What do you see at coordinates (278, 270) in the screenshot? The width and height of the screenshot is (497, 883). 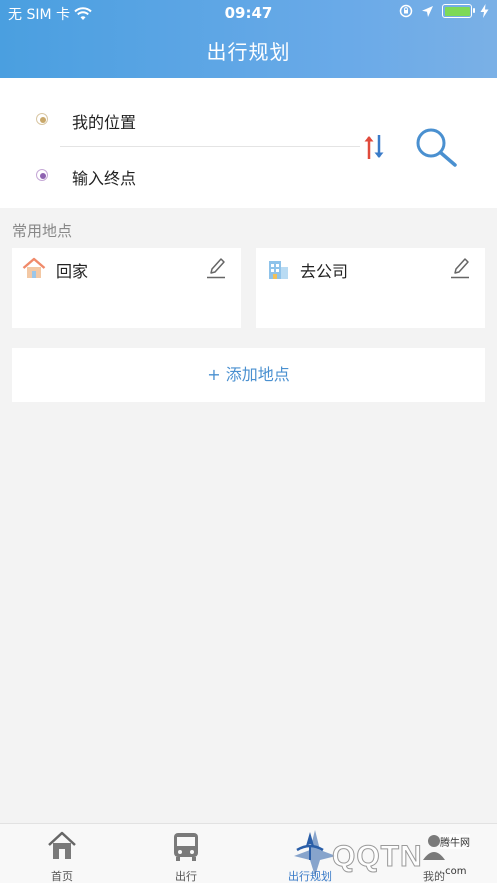 I see `building-icon` at bounding box center [278, 270].